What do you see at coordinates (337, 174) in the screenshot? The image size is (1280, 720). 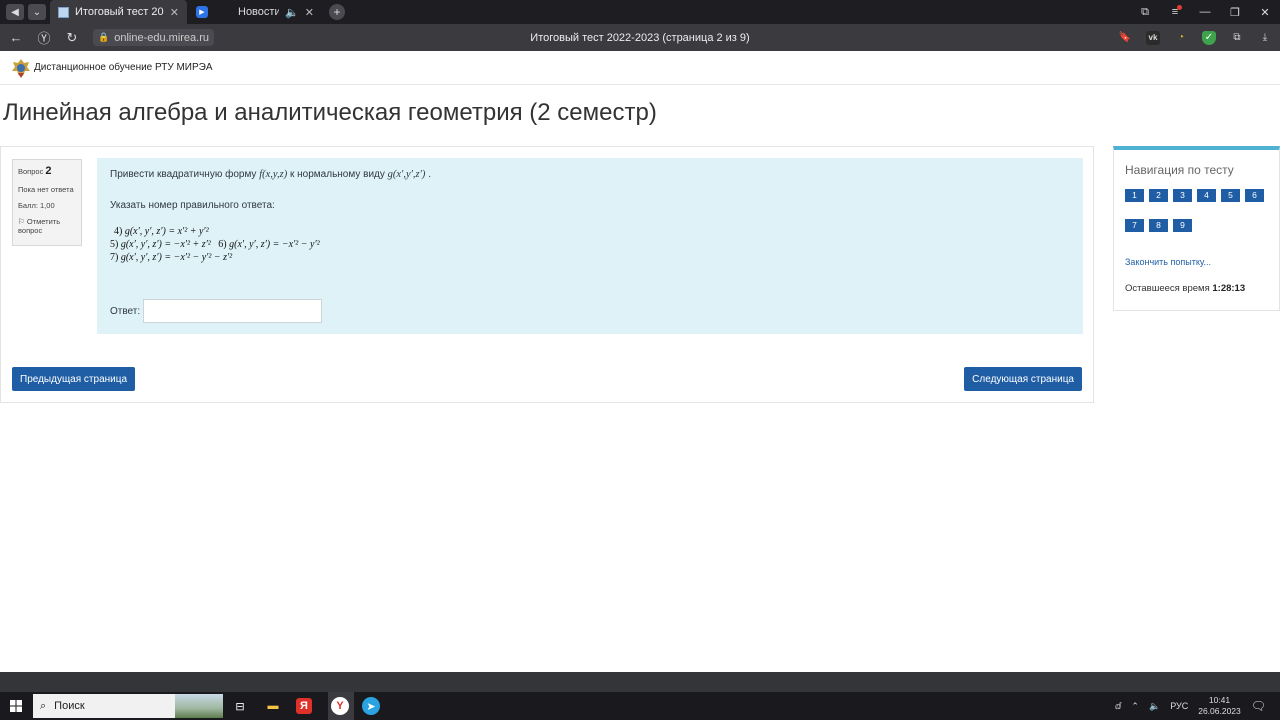 I see `question-text-part: к нормальному виду` at bounding box center [337, 174].